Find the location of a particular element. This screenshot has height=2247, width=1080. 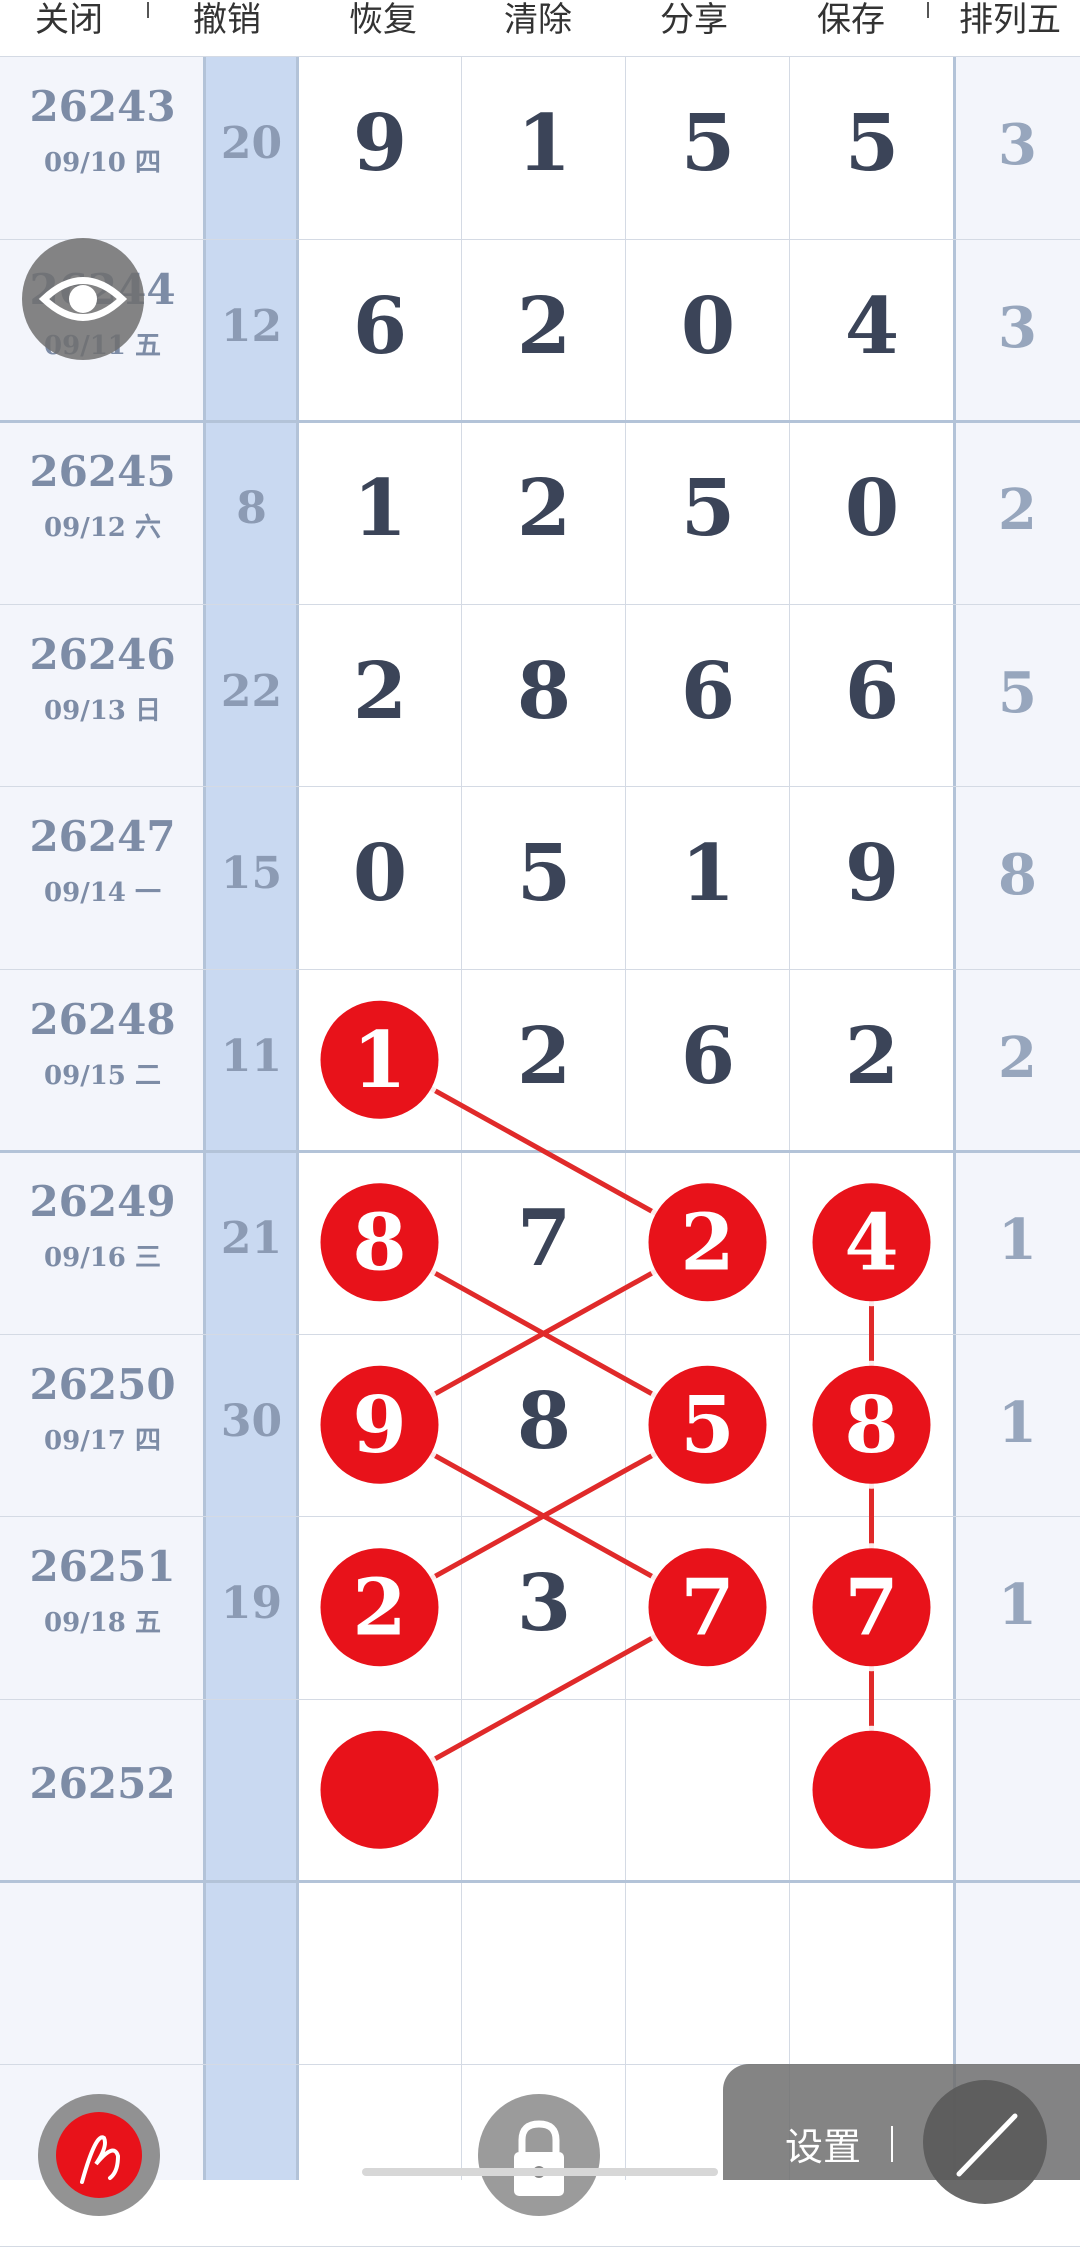

marked-digit: 4 is located at coordinates (871, 1242).